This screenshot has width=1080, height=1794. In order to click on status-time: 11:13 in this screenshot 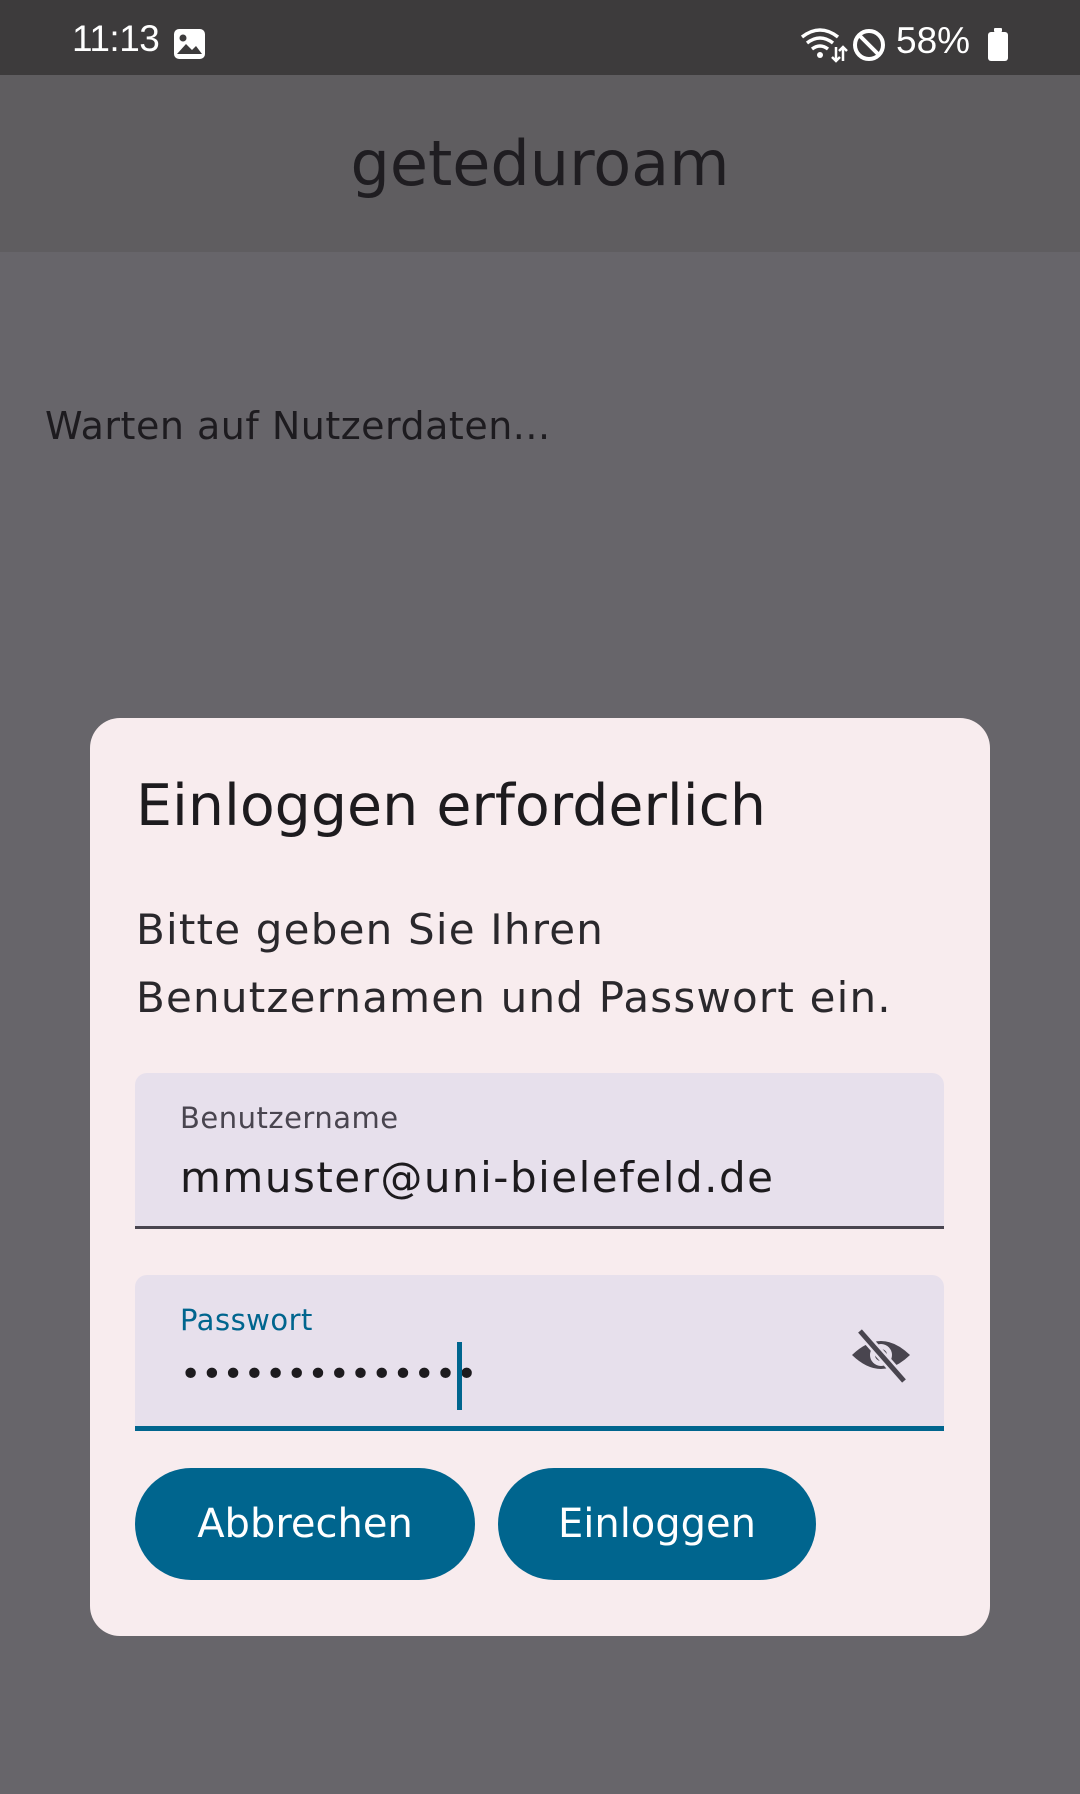, I will do `click(116, 38)`.